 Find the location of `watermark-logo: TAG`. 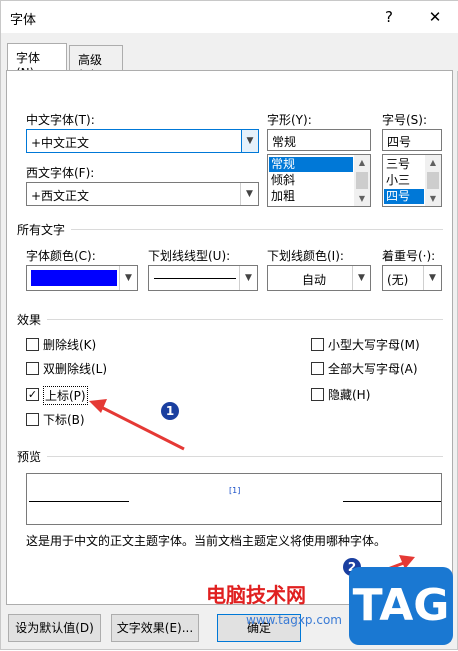

watermark-logo: TAG is located at coordinates (401, 606).